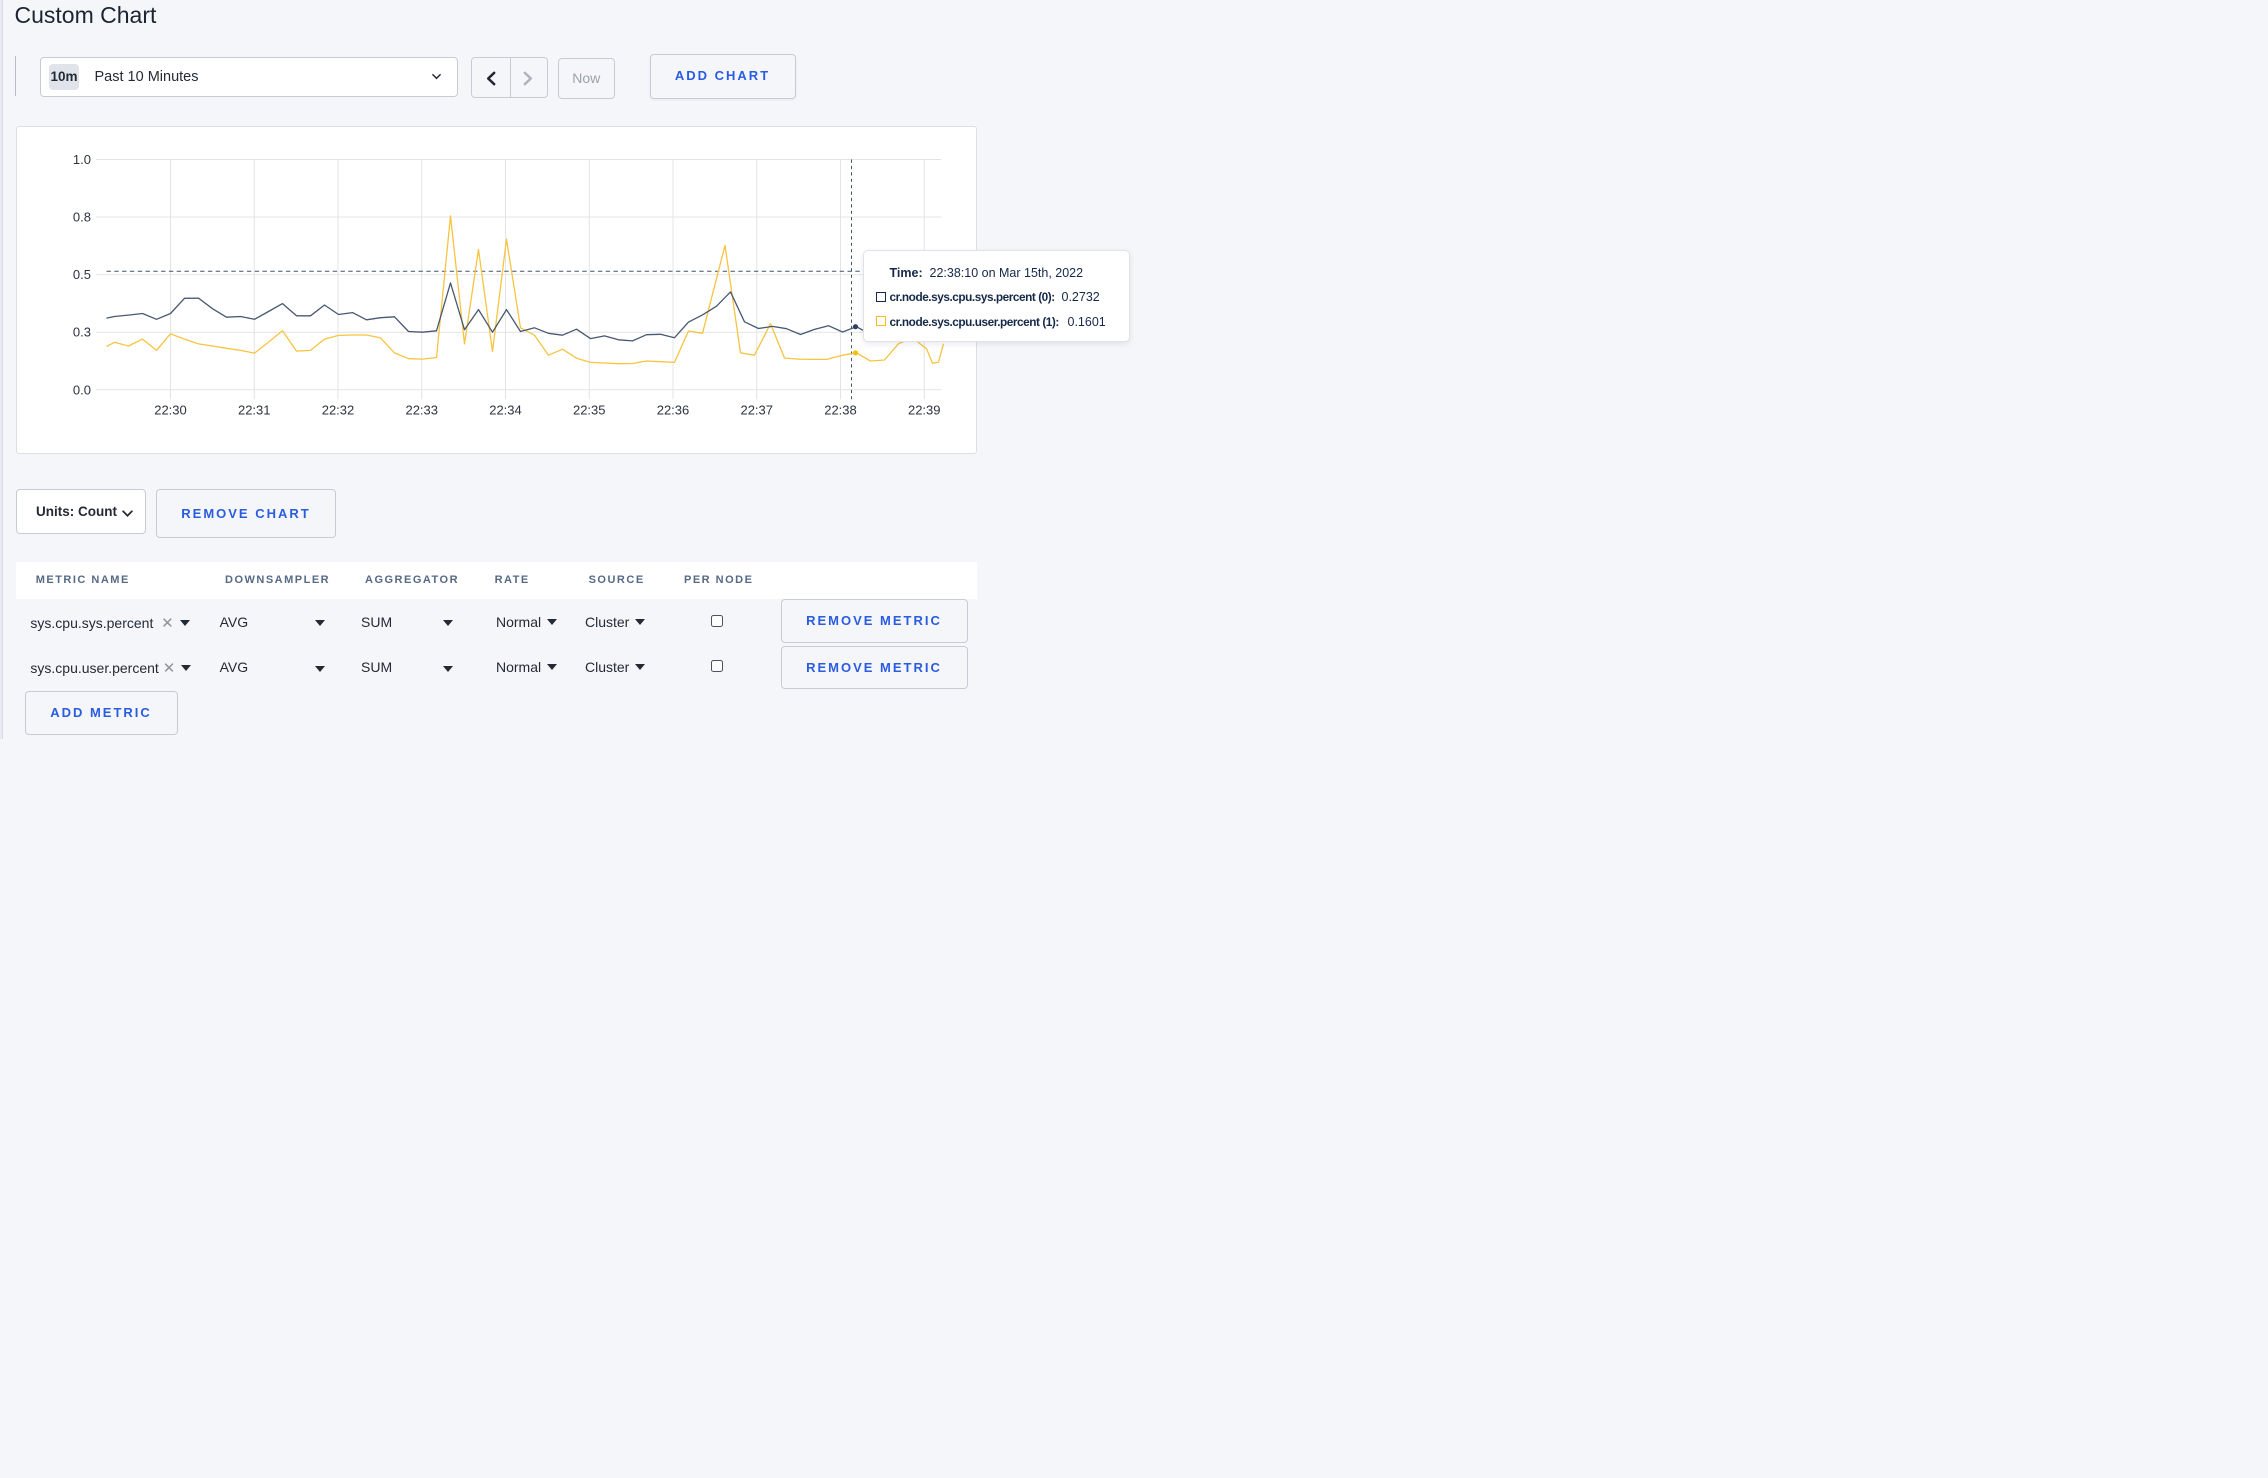 Image resolution: width=2268 pixels, height=1478 pixels. Describe the element at coordinates (505, 409) in the screenshot. I see `svg-text: 22:34` at that location.